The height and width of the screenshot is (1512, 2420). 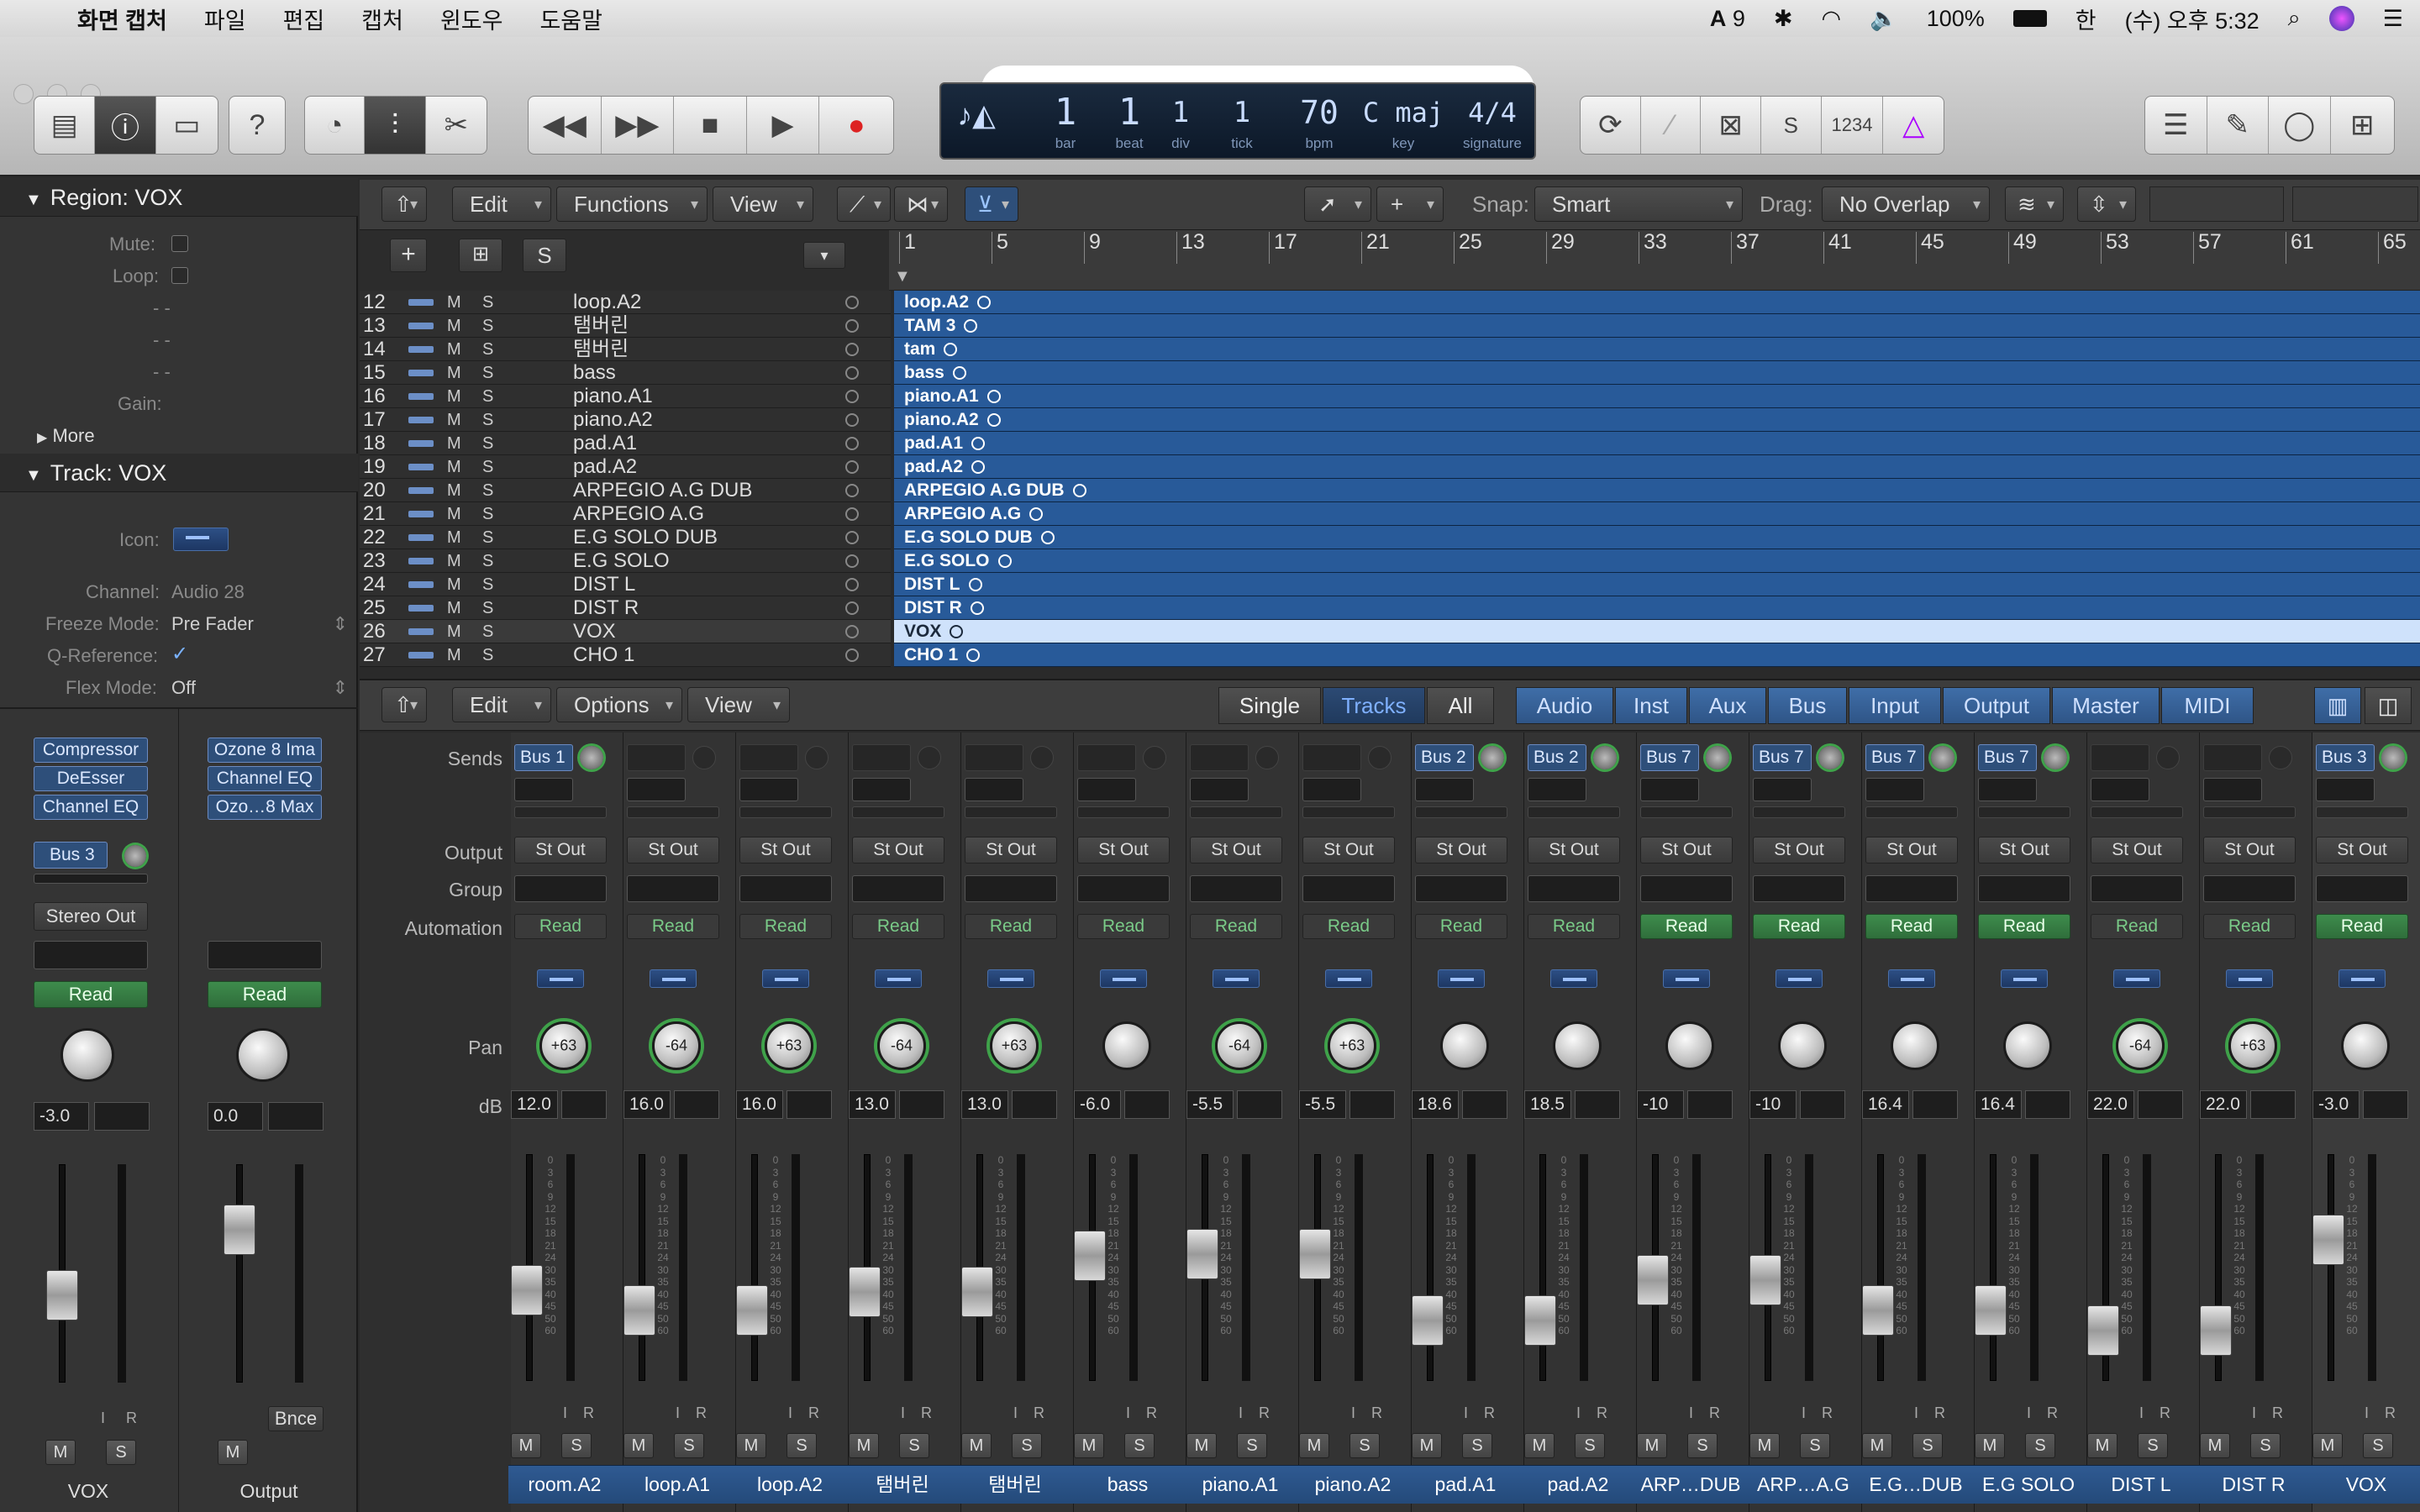 I want to click on volume-db: -10, so click(x=1773, y=1104).